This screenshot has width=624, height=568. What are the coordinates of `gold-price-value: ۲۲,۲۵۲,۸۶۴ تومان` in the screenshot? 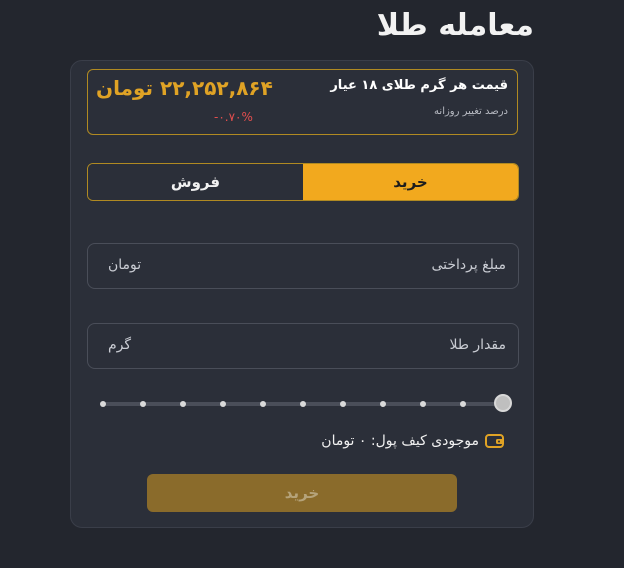 It's located at (184, 88).